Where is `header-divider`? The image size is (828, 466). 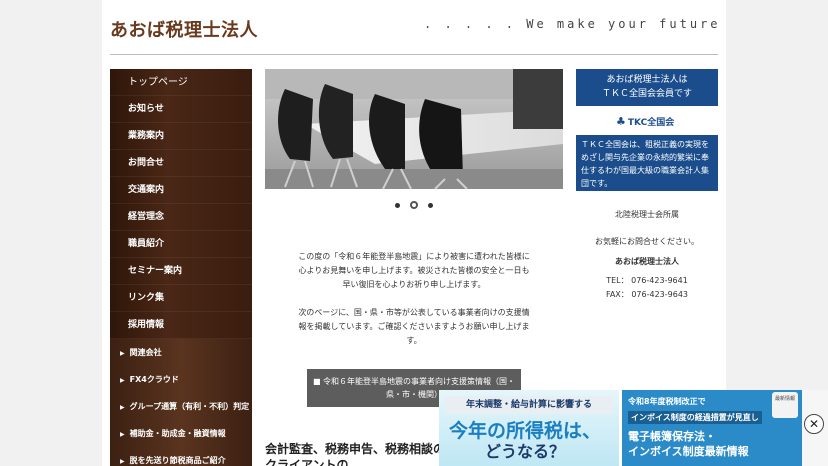
header-divider is located at coordinates (414, 54).